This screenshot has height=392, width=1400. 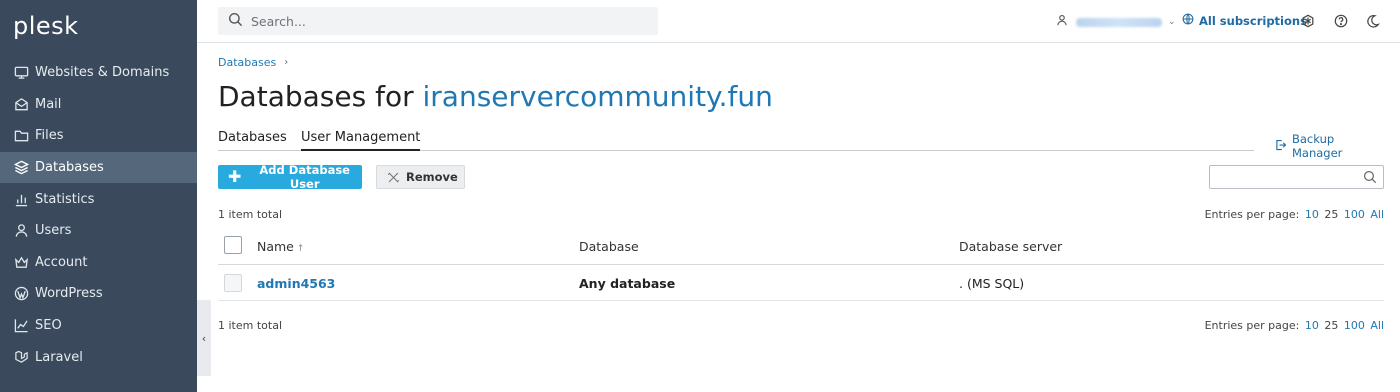 What do you see at coordinates (21, 104) in the screenshot?
I see `mail-icon` at bounding box center [21, 104].